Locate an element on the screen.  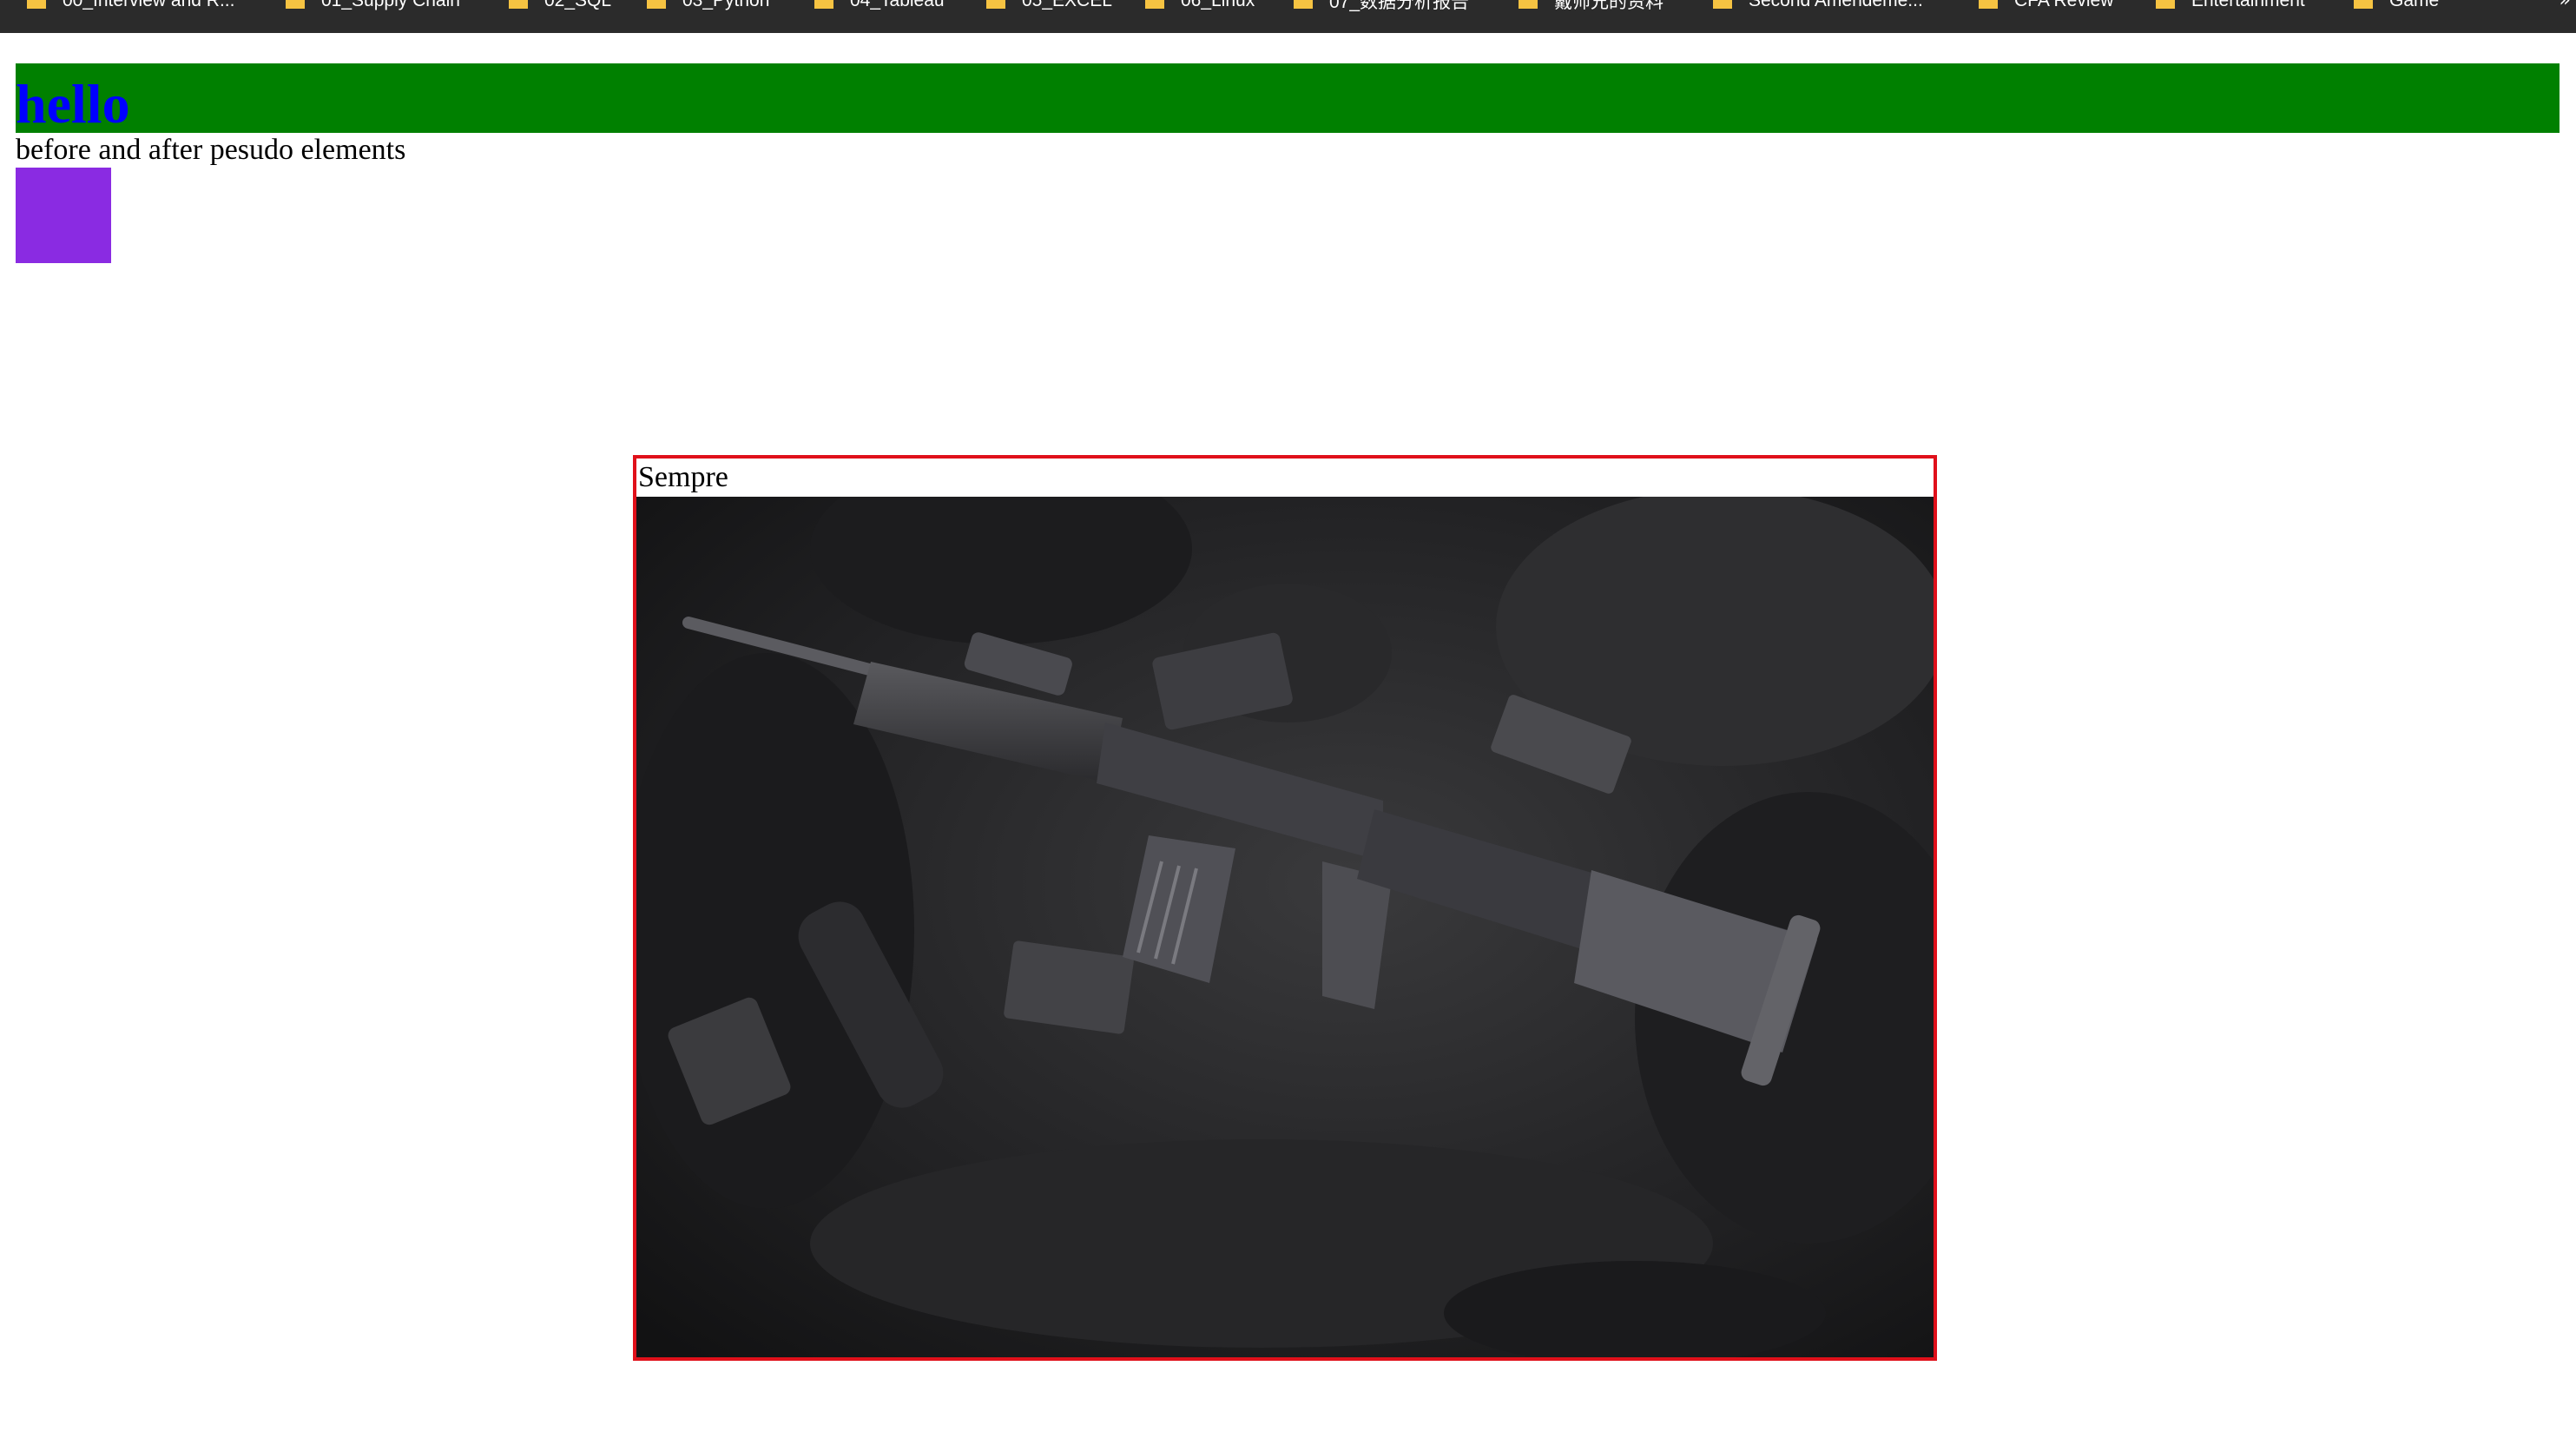
bookmark-game: Game is located at coordinates (2396, 6).